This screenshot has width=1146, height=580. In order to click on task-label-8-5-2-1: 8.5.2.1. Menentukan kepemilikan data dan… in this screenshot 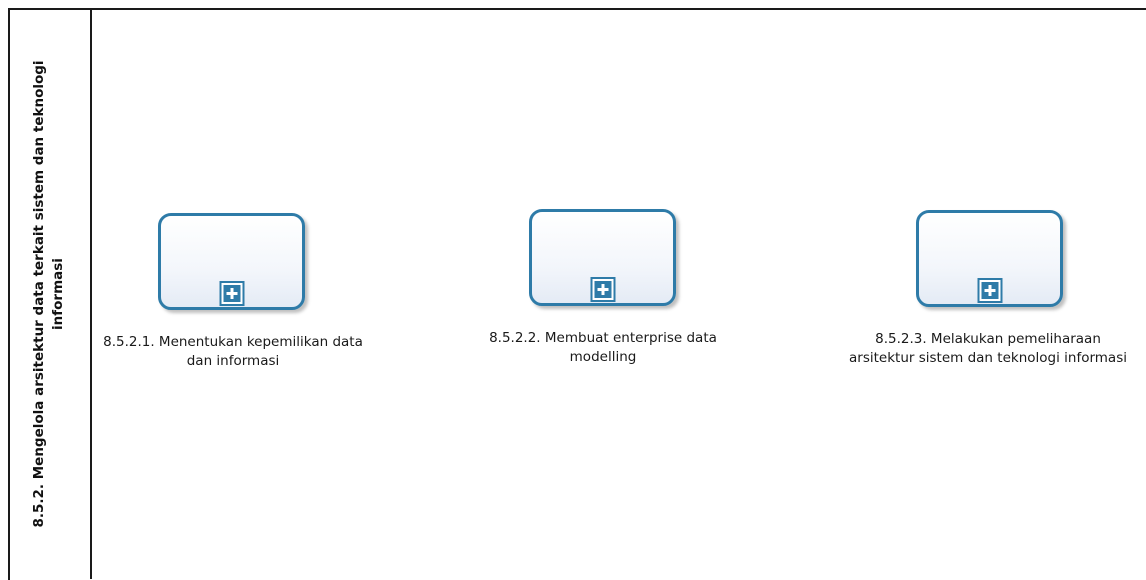, I will do `click(233, 351)`.